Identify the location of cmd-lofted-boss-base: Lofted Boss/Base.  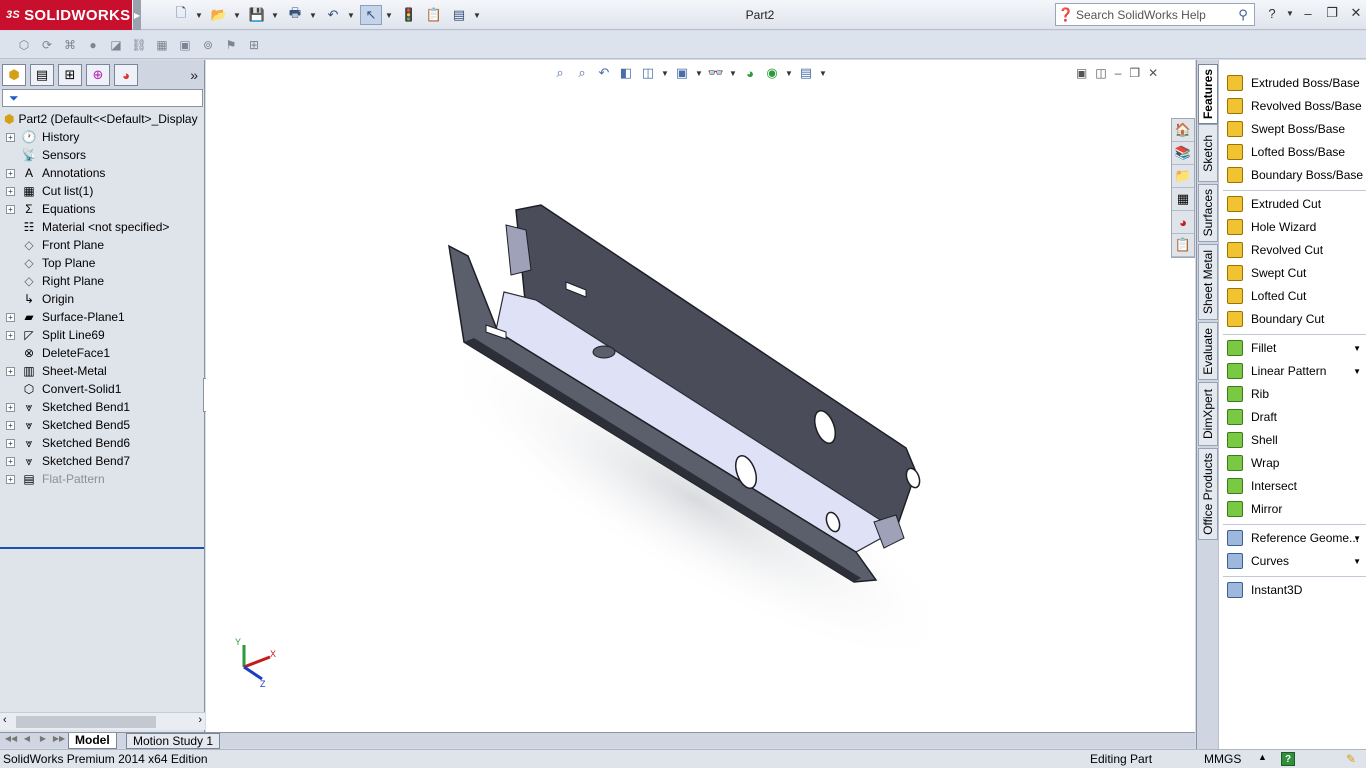
(1296, 152).